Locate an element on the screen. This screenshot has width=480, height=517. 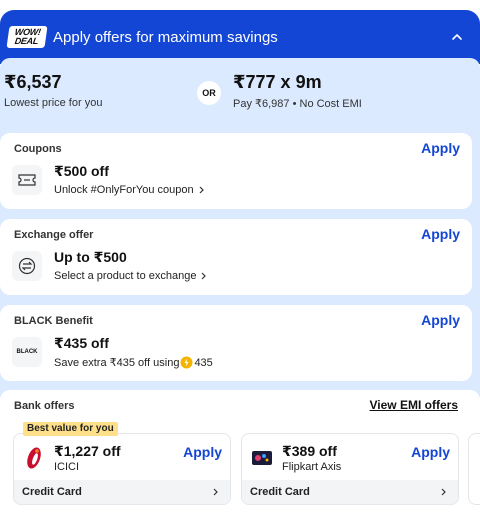
lowest-price: ₹6,537 is located at coordinates (33, 82).